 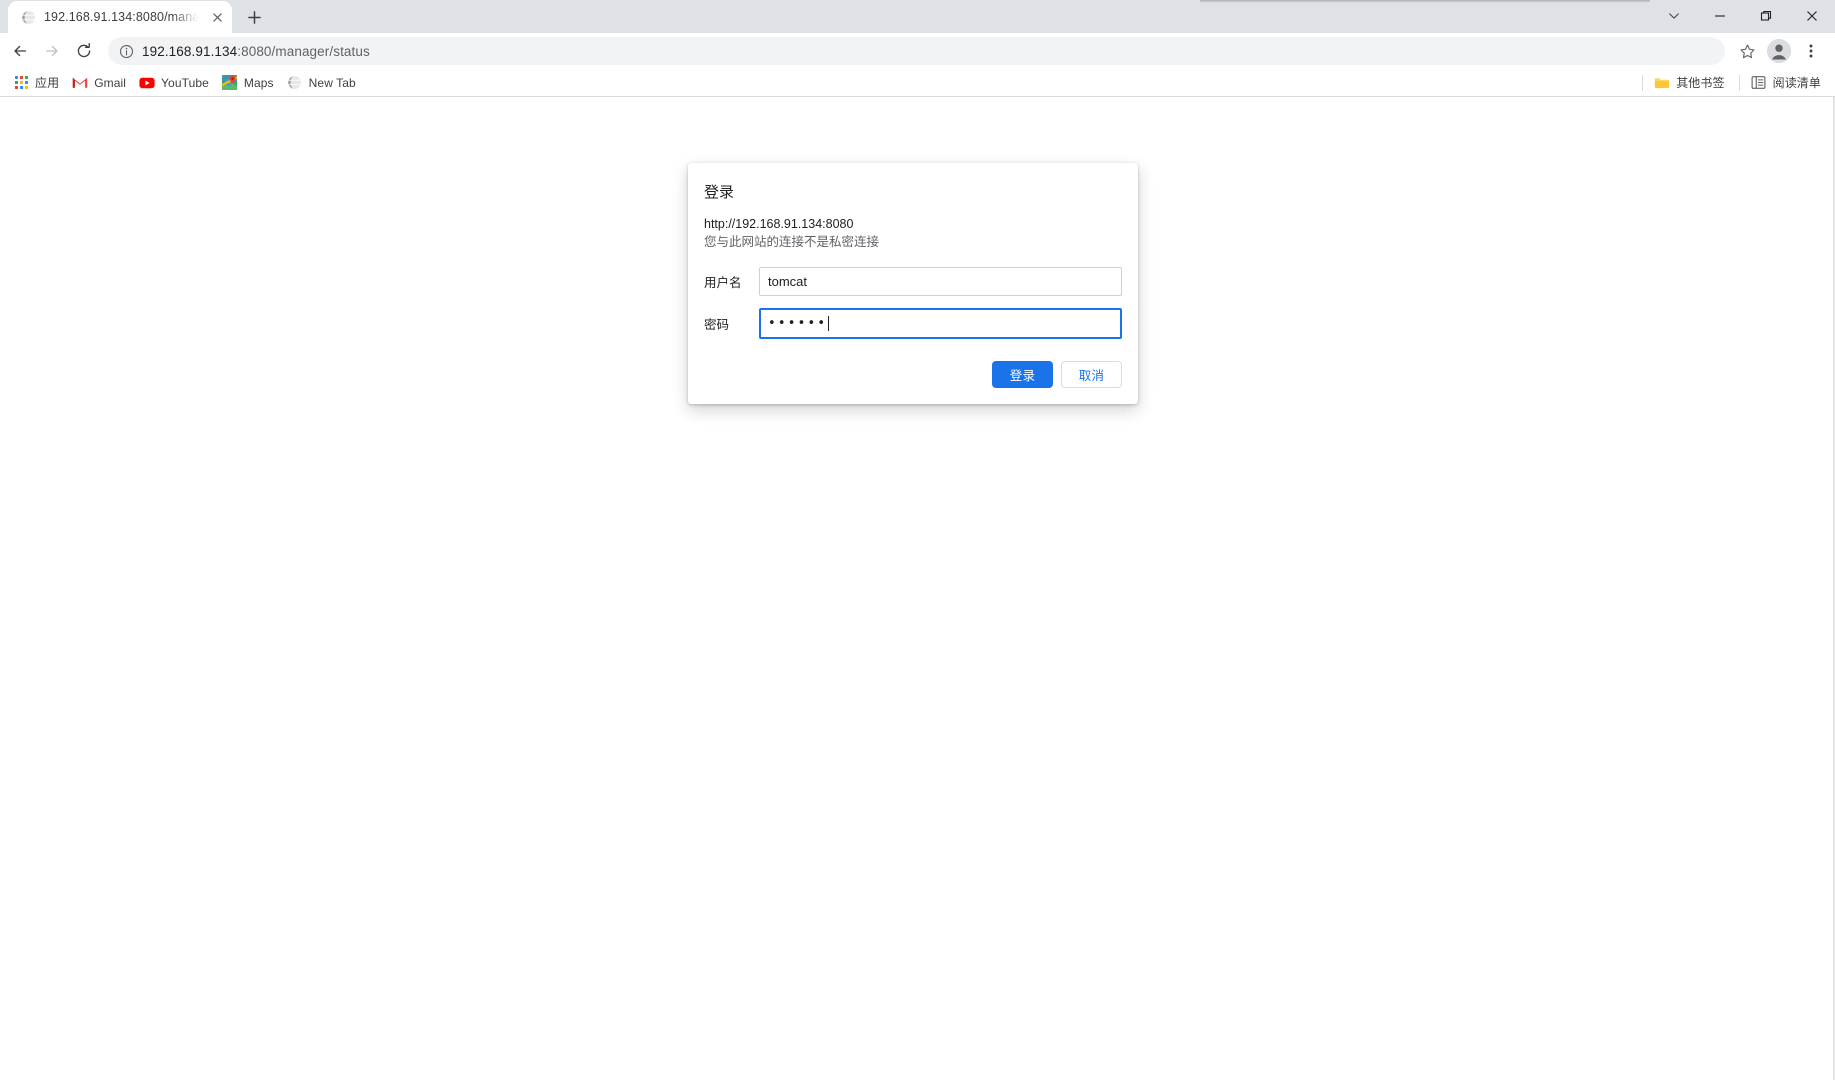 I want to click on profile-avatar, so click(x=1779, y=51).